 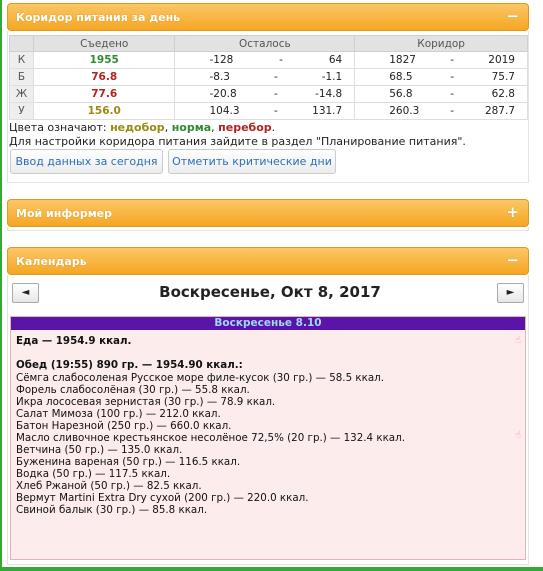 I want to click on eaten-value: 76.8, so click(x=104, y=77).